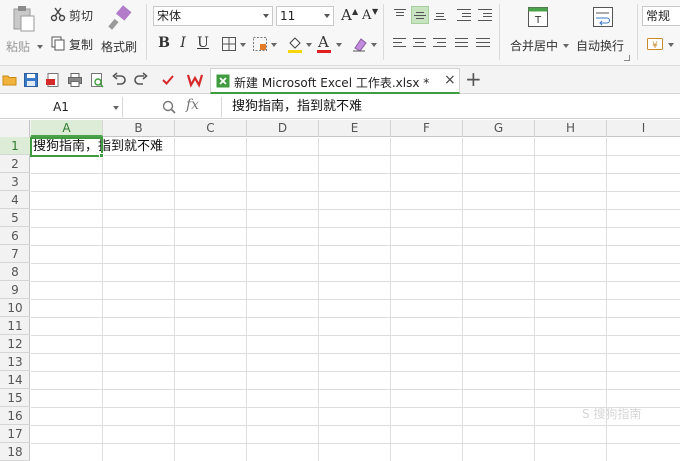 This screenshot has width=680, height=461. What do you see at coordinates (15, 416) in the screenshot?
I see `row-header-16: 16` at bounding box center [15, 416].